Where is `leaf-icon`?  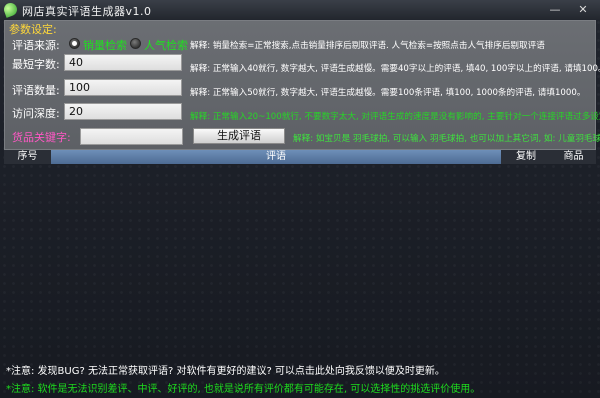 leaf-icon is located at coordinates (10, 9).